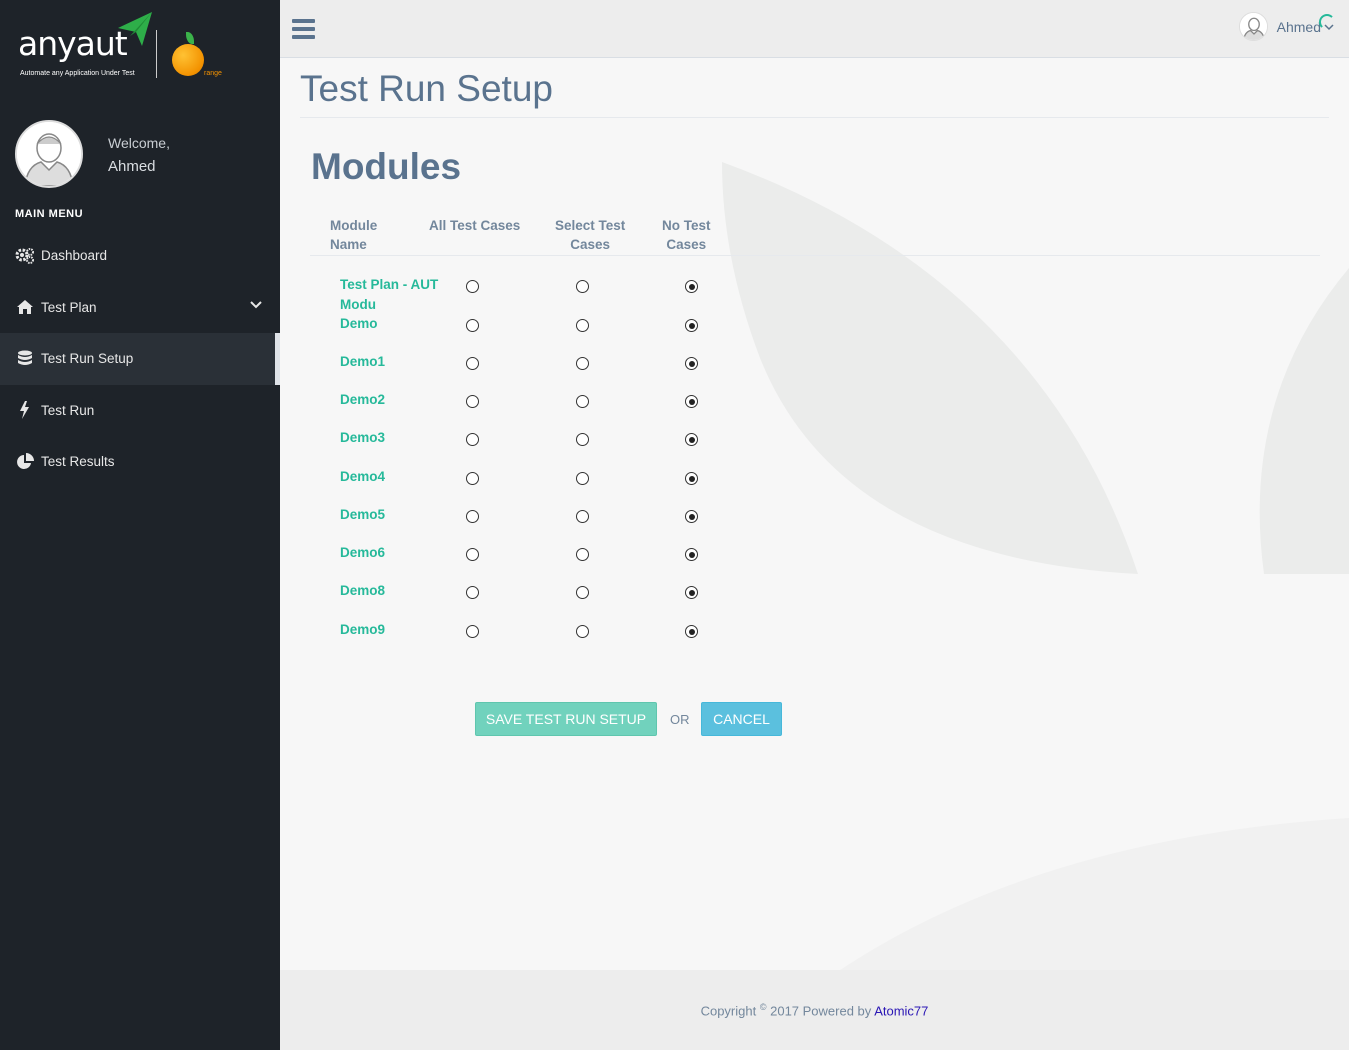  Describe the element at coordinates (77, 73) in the screenshot. I see `logo-tagline: Automate any Application Under Test` at that location.